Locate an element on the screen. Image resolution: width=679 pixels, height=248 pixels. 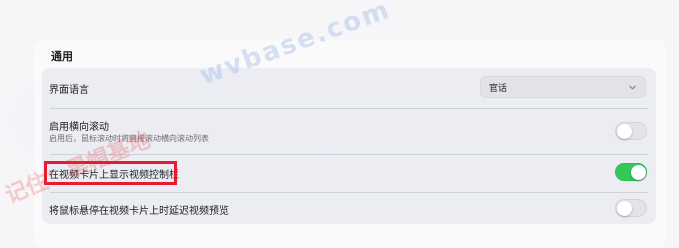
highlight-box is located at coordinates (110, 173).